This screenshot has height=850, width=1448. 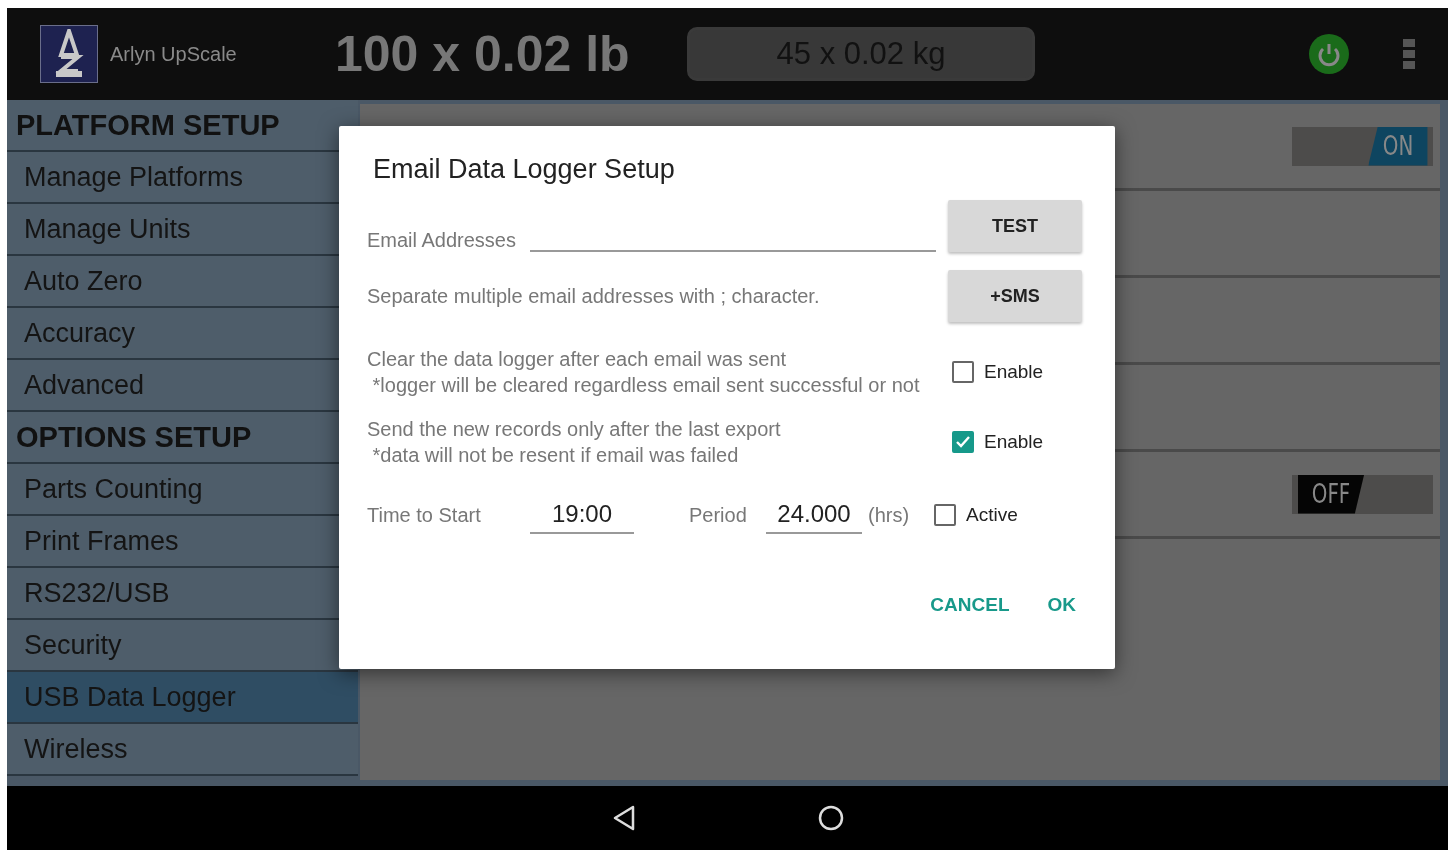 I want to click on home-icon, so click(x=830, y=818).